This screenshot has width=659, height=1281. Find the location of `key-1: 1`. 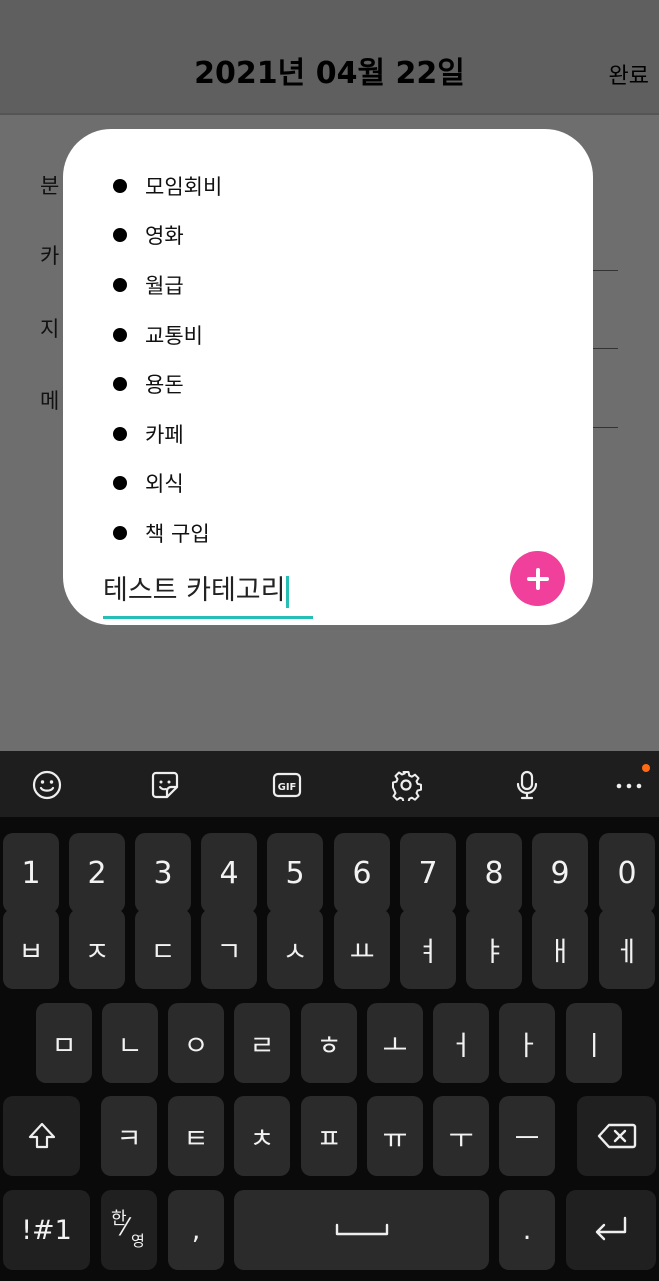

key-1: 1 is located at coordinates (31, 873).